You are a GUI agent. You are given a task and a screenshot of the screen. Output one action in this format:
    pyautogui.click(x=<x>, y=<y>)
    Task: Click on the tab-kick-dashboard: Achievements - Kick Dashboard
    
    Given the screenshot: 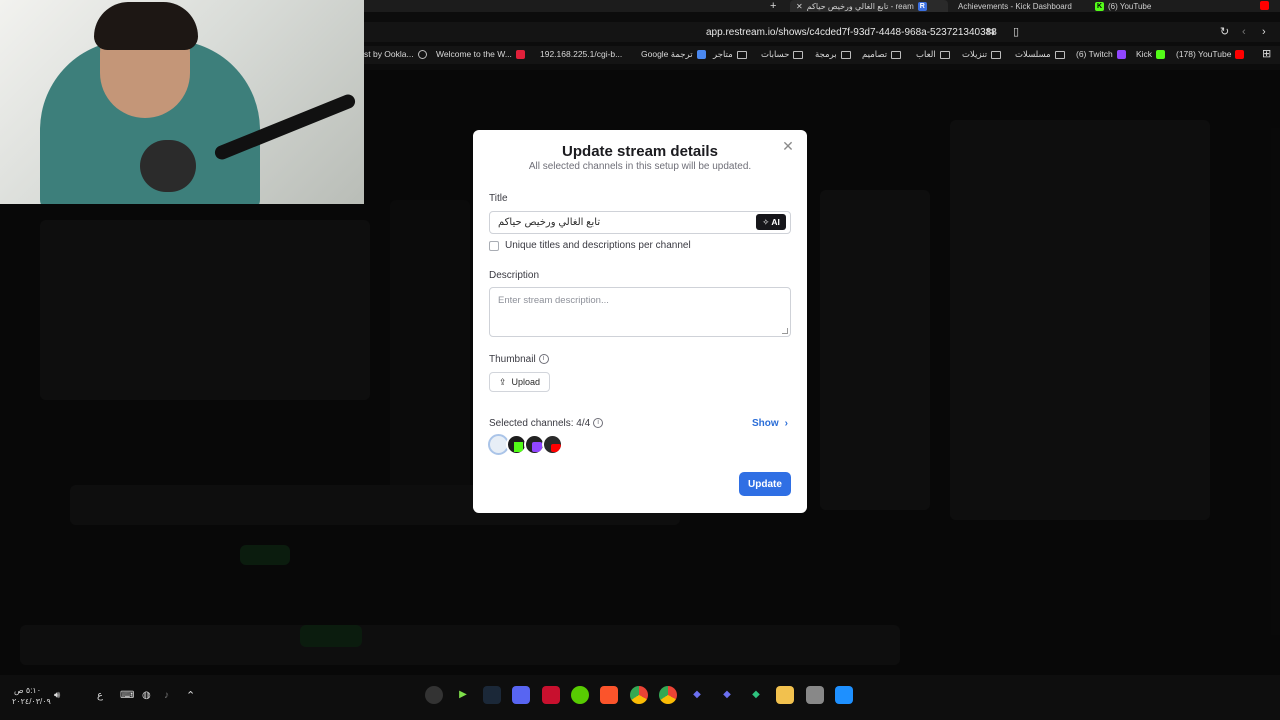 What is the action you would take?
    pyautogui.click(x=1015, y=6)
    